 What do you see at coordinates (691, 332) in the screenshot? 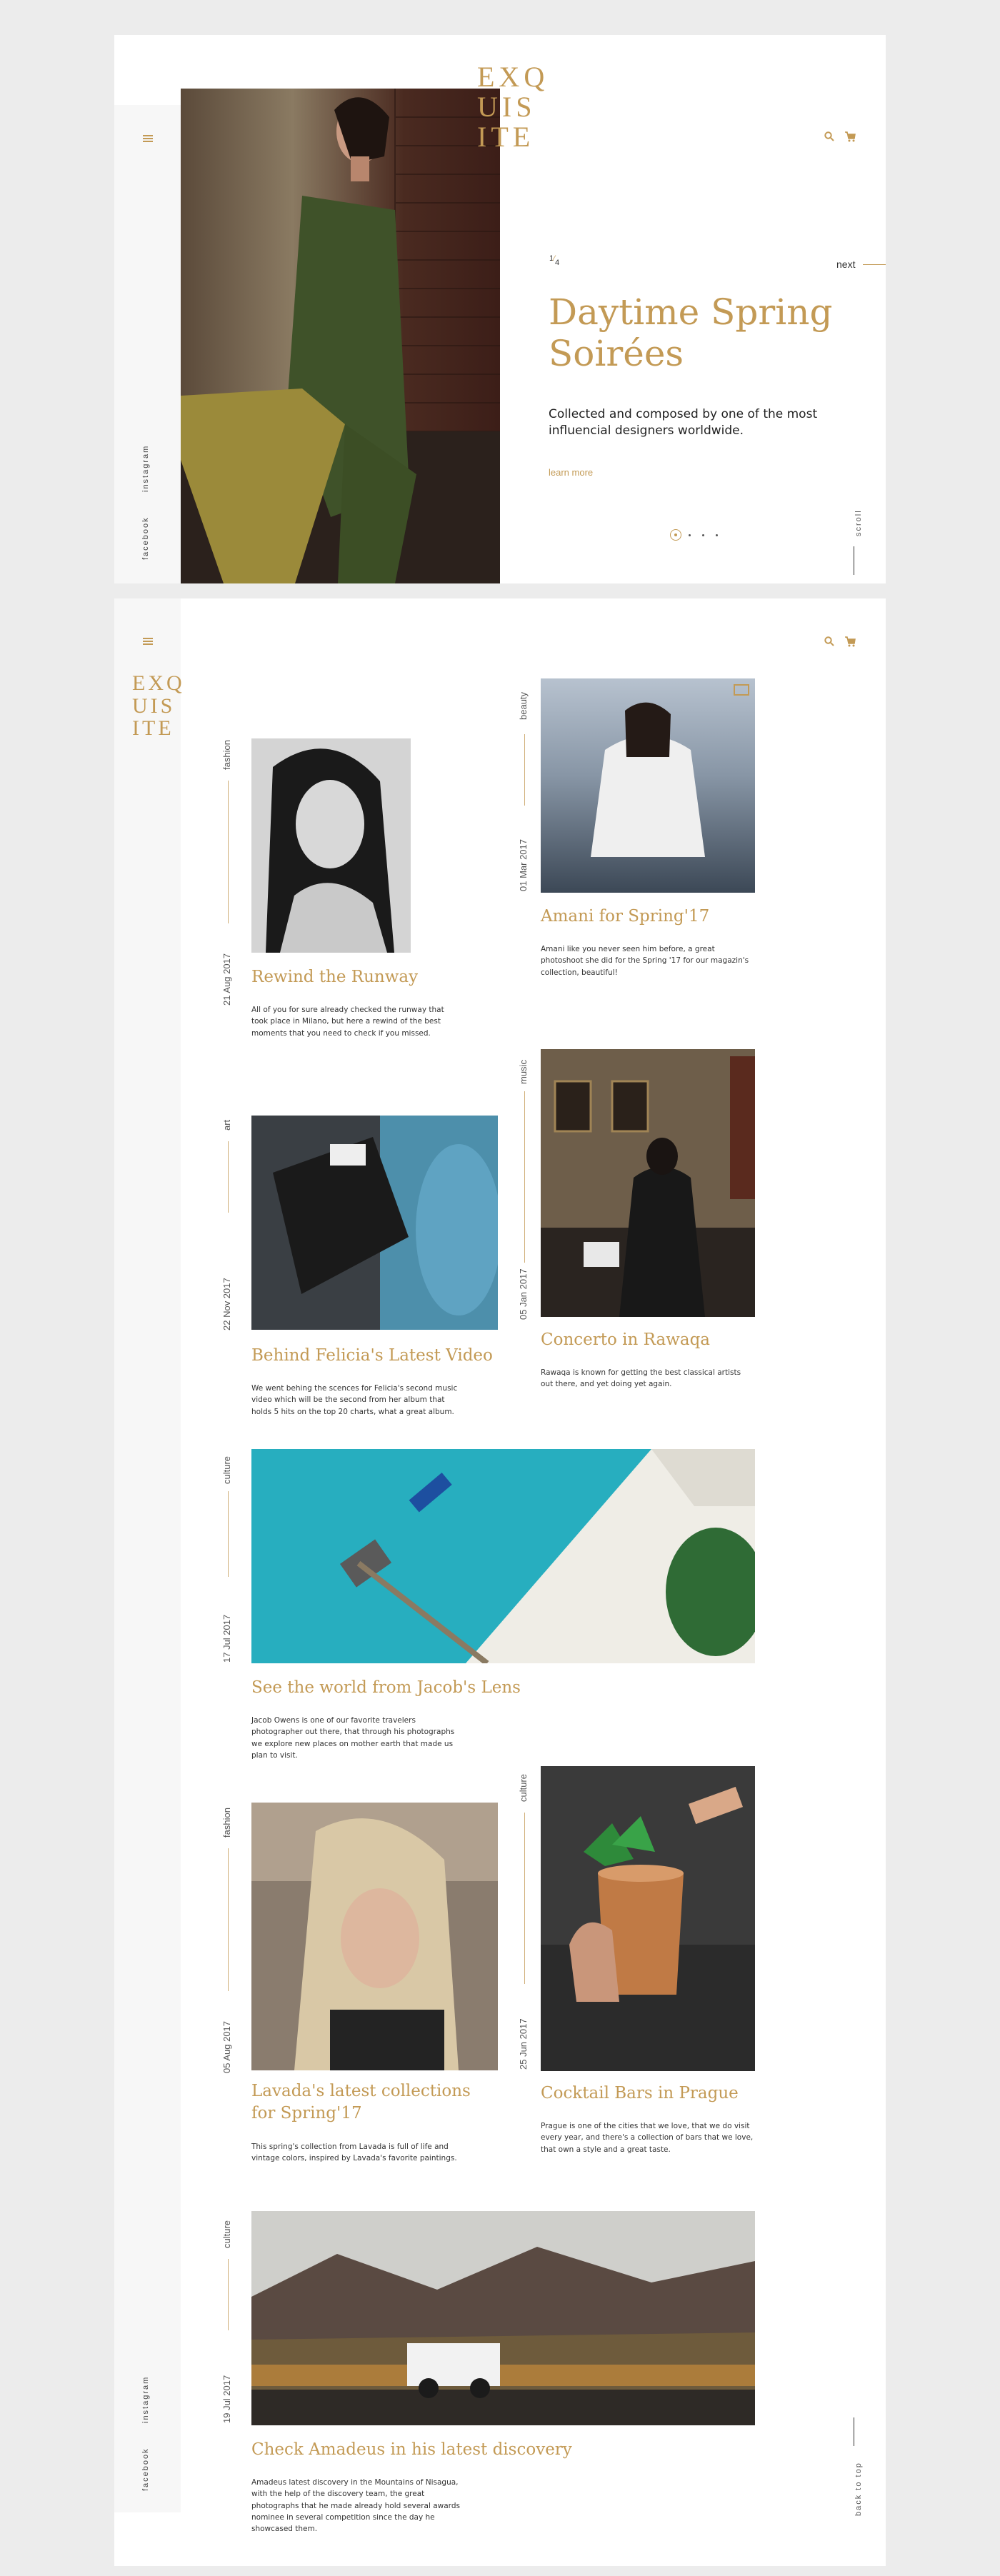
I see `hero-title: Daytime Spring Soirées` at bounding box center [691, 332].